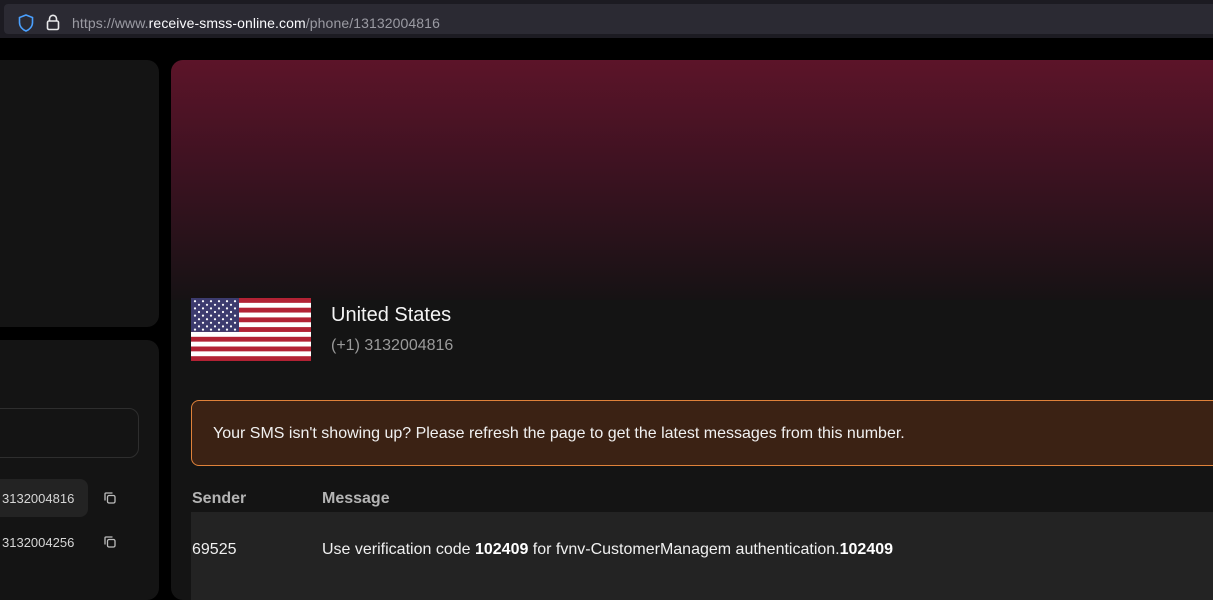 This screenshot has width=1213, height=600. Describe the element at coordinates (227, 23) in the screenshot. I see `url-domain: receive-smss-online.com` at that location.